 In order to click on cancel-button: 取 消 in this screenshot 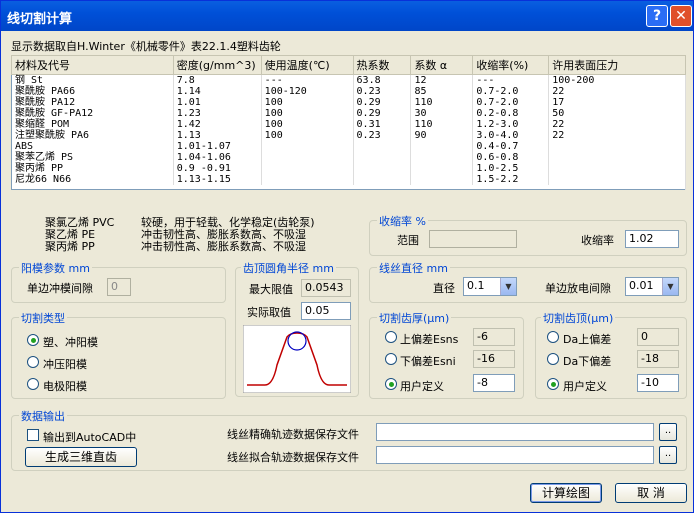, I will do `click(651, 493)`.